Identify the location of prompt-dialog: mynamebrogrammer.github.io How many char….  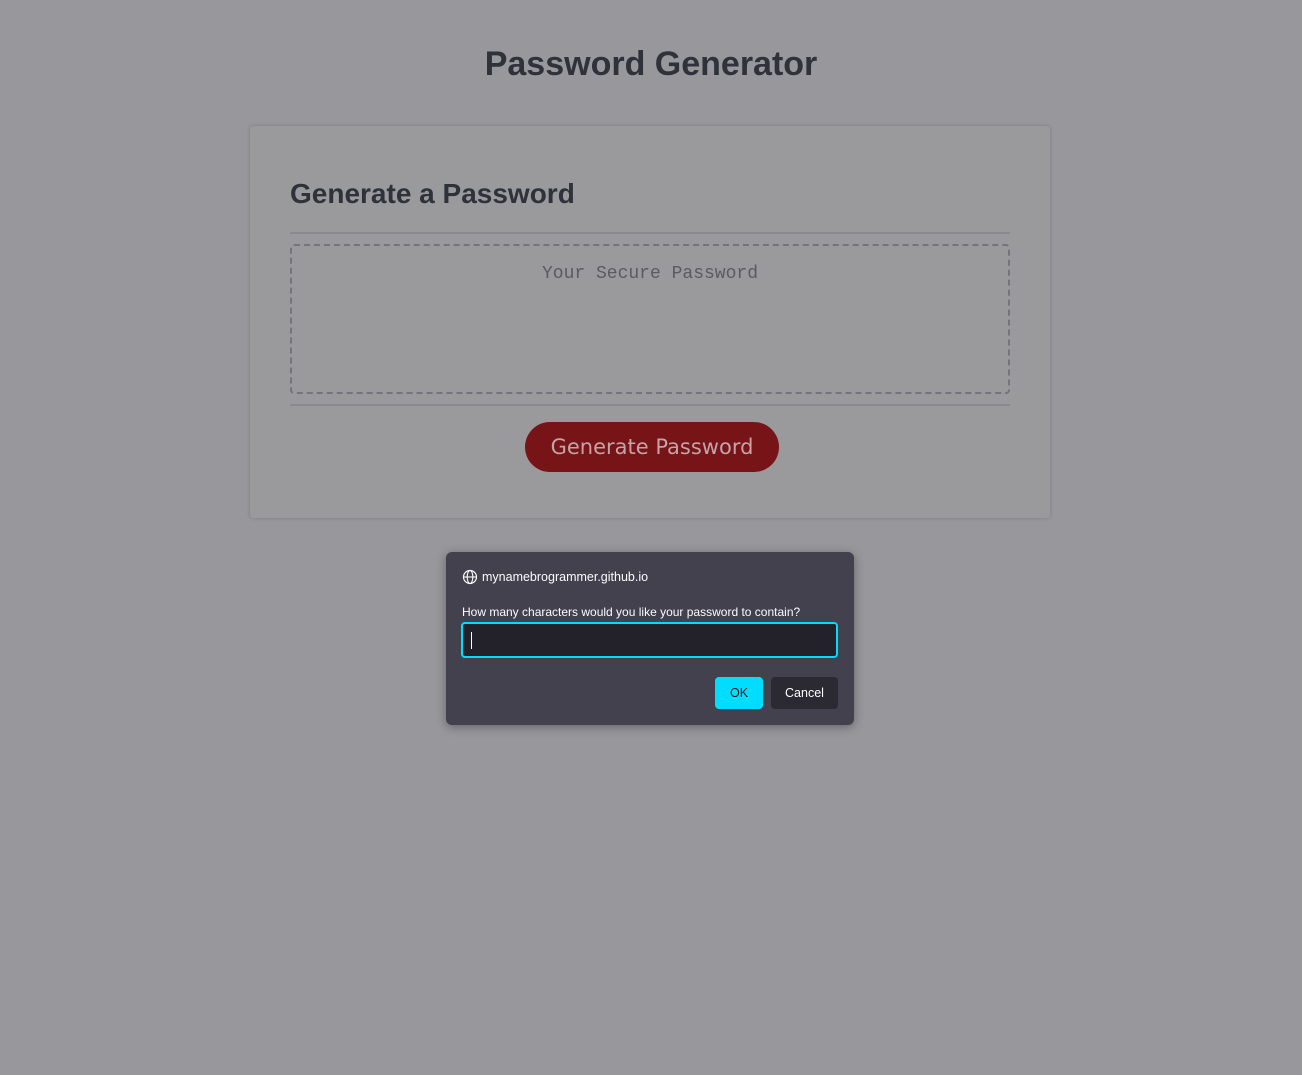
(650, 638).